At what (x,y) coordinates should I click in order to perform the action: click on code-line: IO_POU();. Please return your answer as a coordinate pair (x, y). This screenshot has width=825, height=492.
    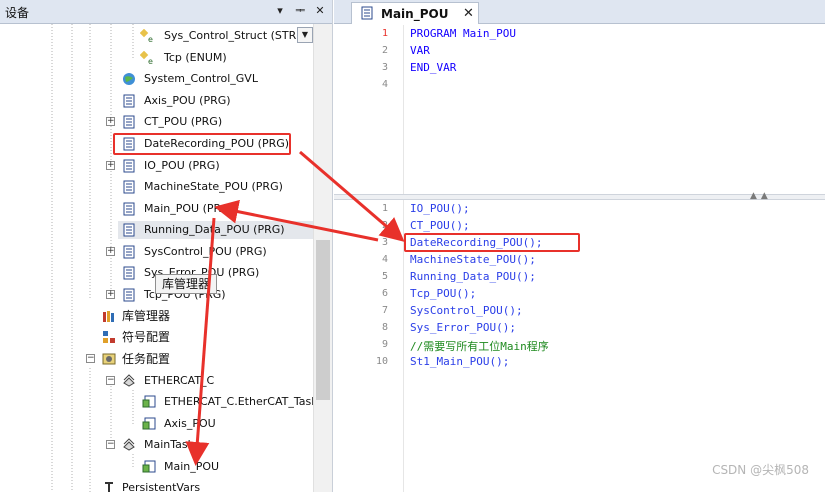
    Looking at the image, I should click on (440, 208).